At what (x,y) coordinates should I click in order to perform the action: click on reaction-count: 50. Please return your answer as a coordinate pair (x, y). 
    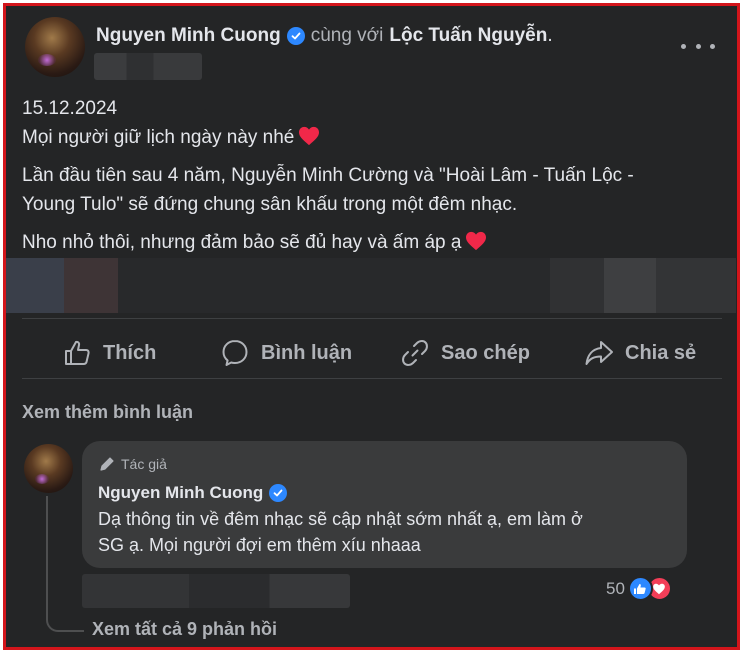
    Looking at the image, I should click on (615, 588).